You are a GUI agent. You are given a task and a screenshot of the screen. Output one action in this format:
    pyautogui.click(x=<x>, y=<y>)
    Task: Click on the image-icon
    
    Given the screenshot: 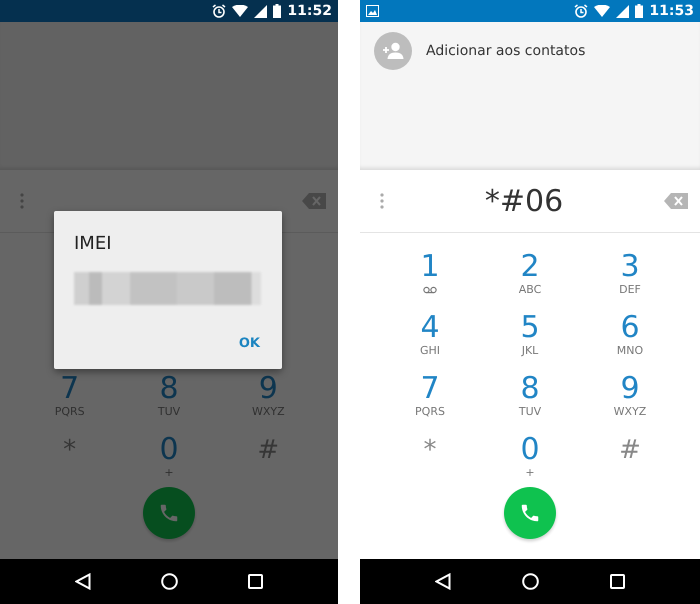 What is the action you would take?
    pyautogui.click(x=372, y=11)
    